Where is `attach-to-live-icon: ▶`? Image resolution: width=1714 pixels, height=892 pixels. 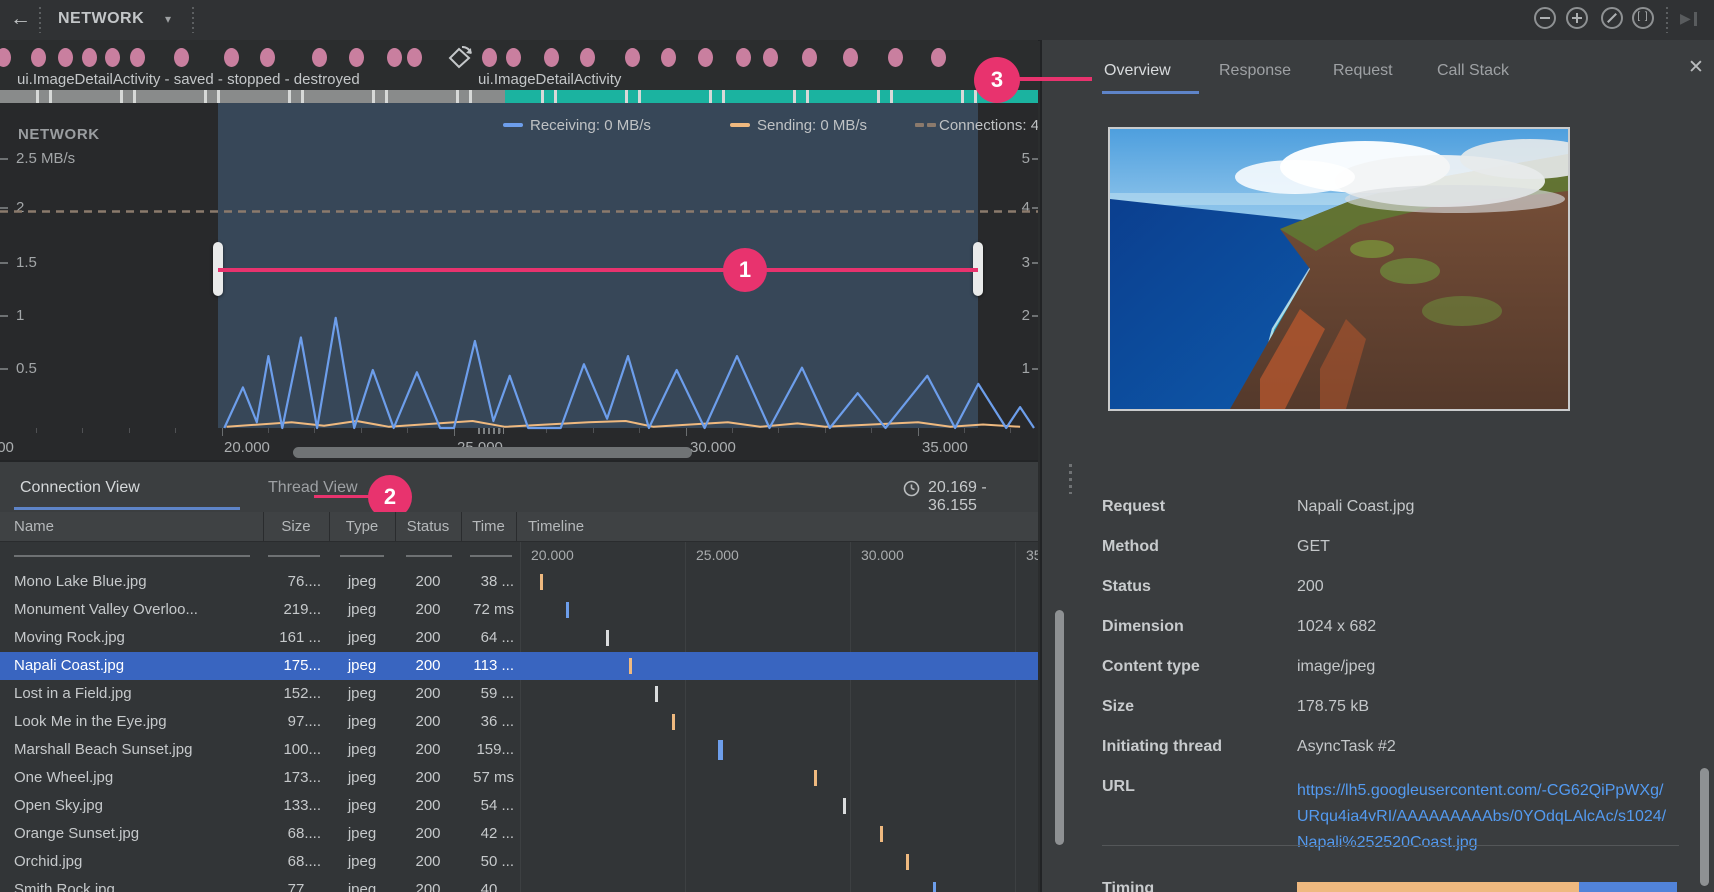
attach-to-live-icon: ▶ is located at coordinates (1685, 18).